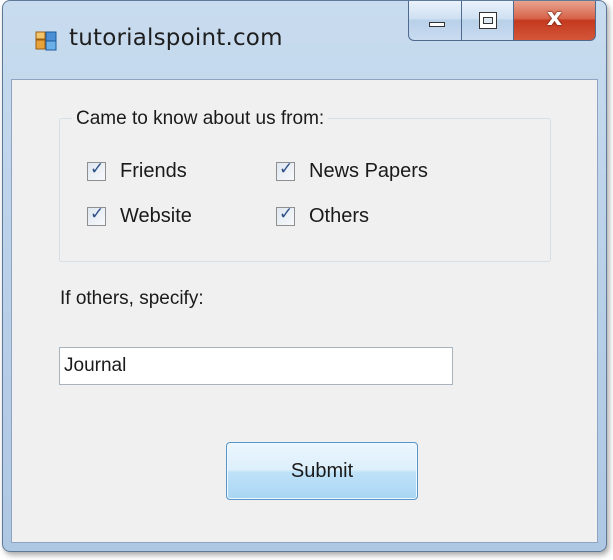 The height and width of the screenshot is (560, 613). Describe the element at coordinates (437, 24) in the screenshot. I see `minimize-icon` at that location.